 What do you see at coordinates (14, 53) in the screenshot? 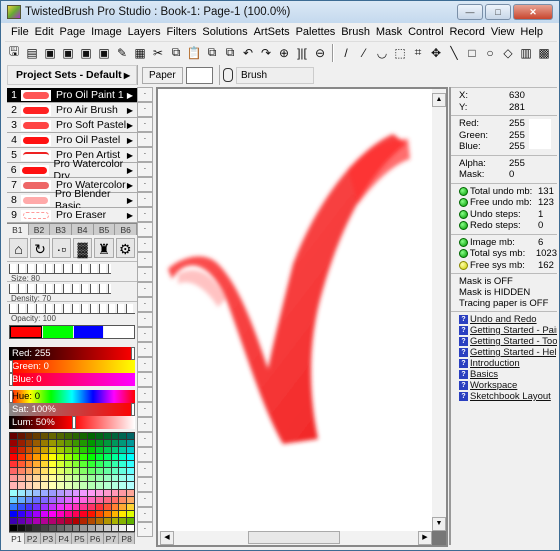
I see `save-icon: 🖫` at bounding box center [14, 53].